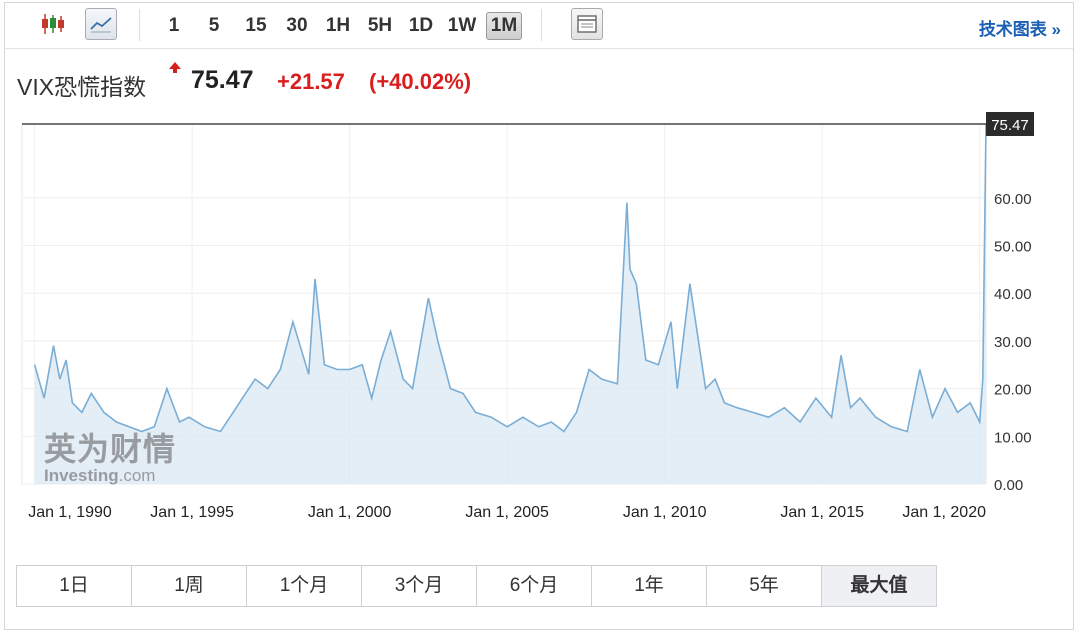 This screenshot has height=635, width=1080. I want to click on x-tick-label: Jan 1, 2005, so click(507, 512).